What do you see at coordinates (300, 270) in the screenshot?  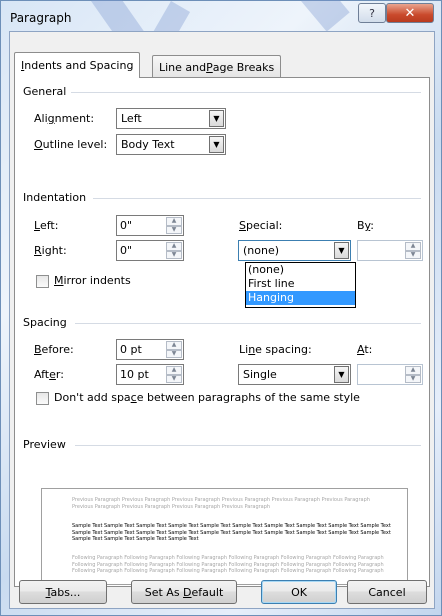 I see `special-option-none: (none)` at bounding box center [300, 270].